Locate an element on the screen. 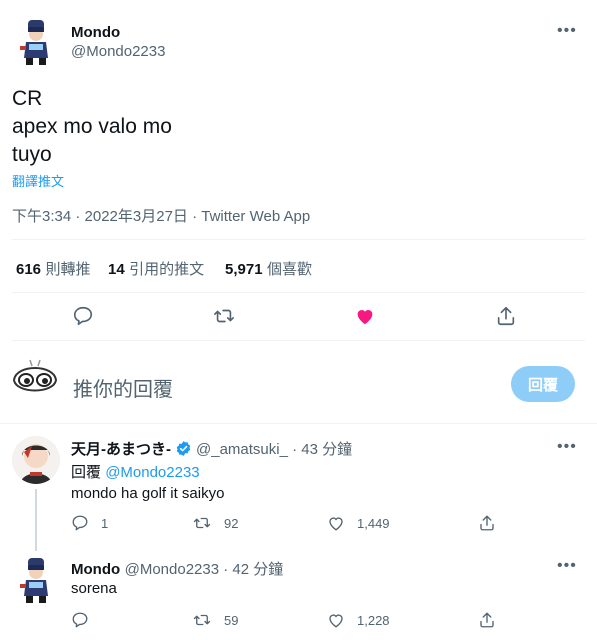 The height and width of the screenshot is (640, 597). retweet-button is located at coordinates (224, 316).